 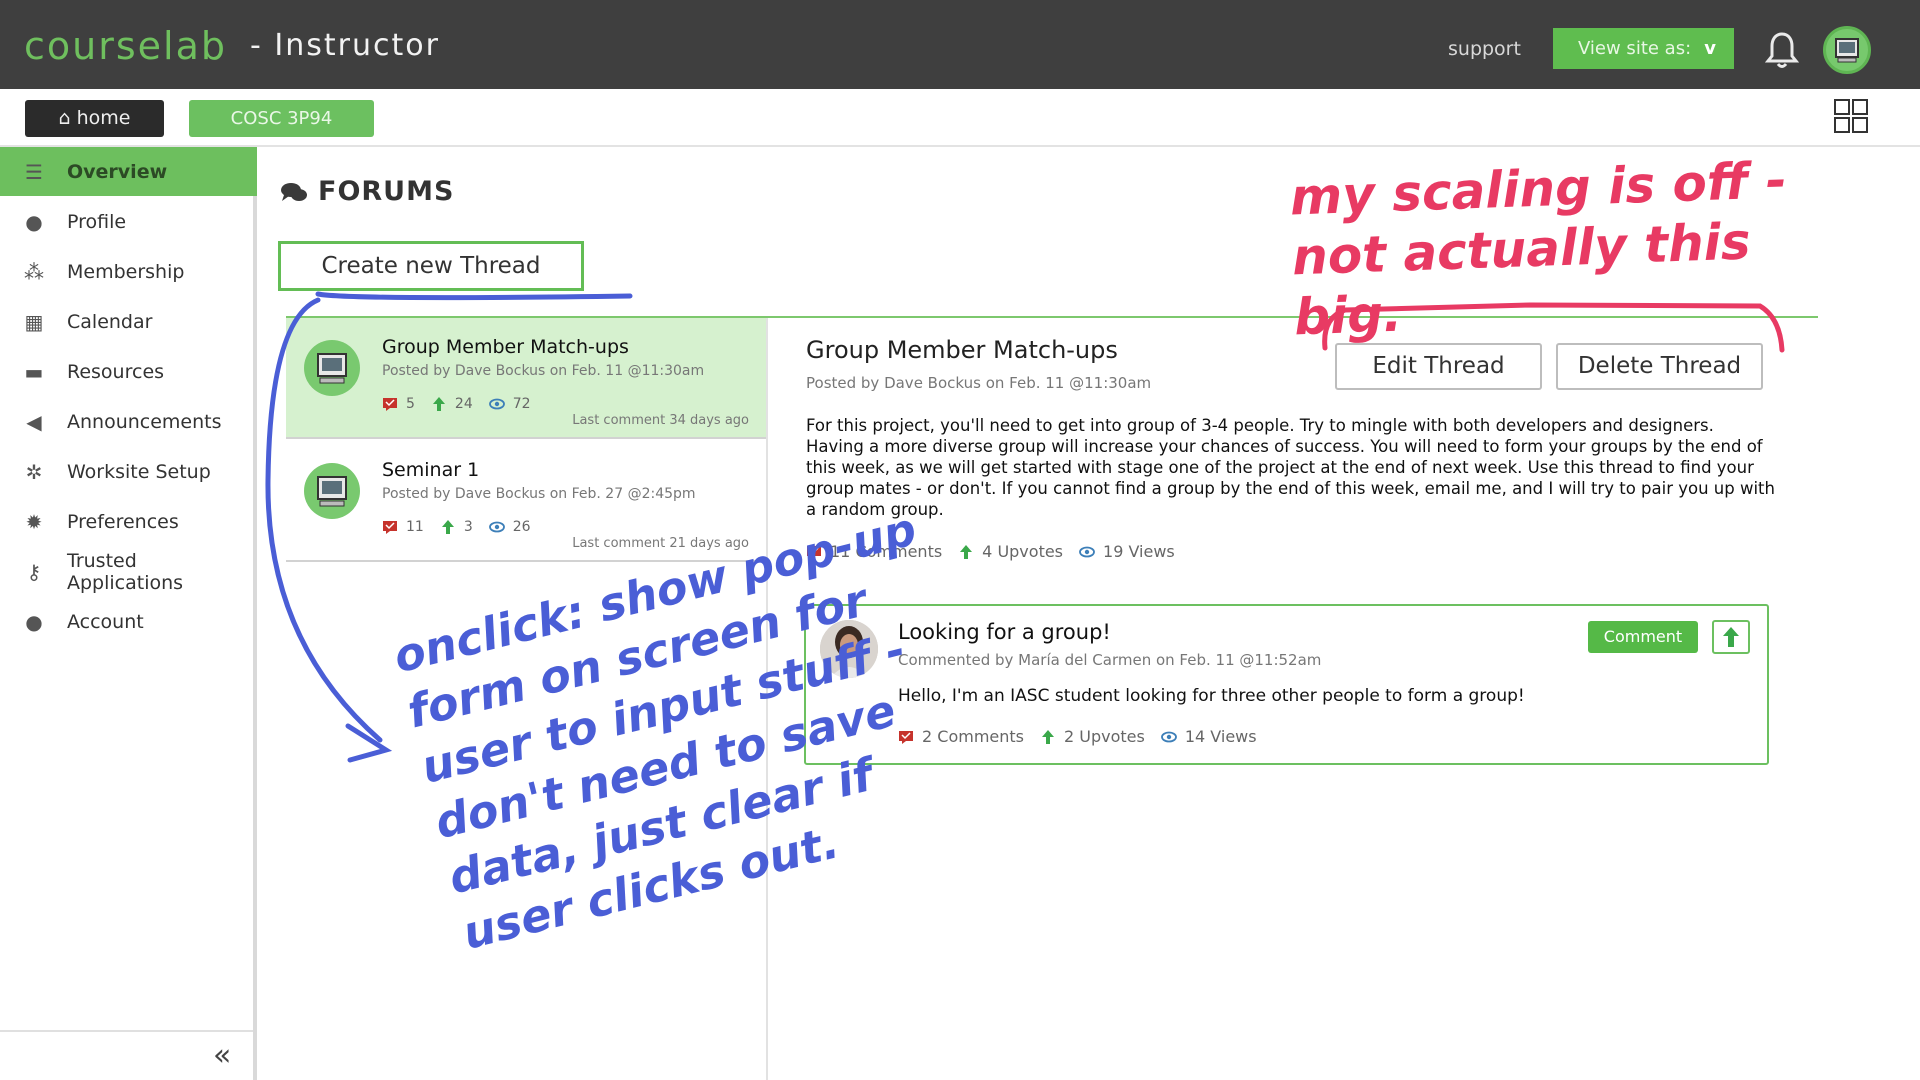 I want to click on comment-count: 11, so click(x=415, y=527).